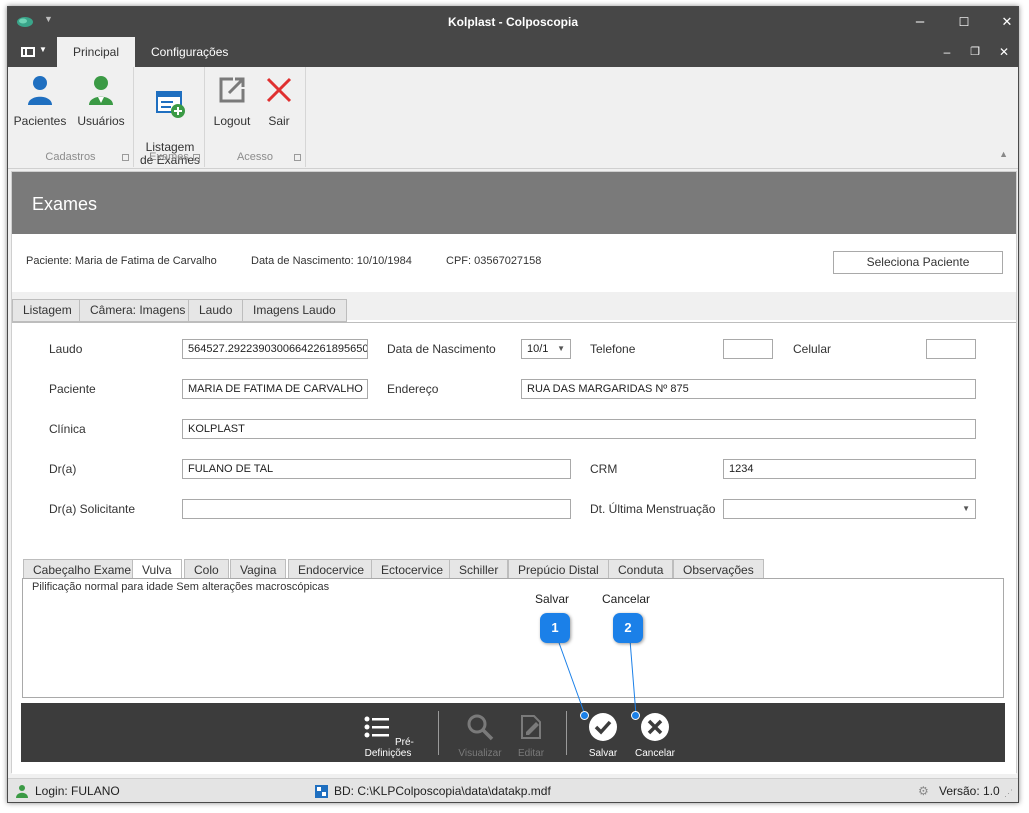 The height and width of the screenshot is (813, 1029). I want to click on patient-name-label: Paciente: Maria de Fatima de Carvalho, so click(121, 261).